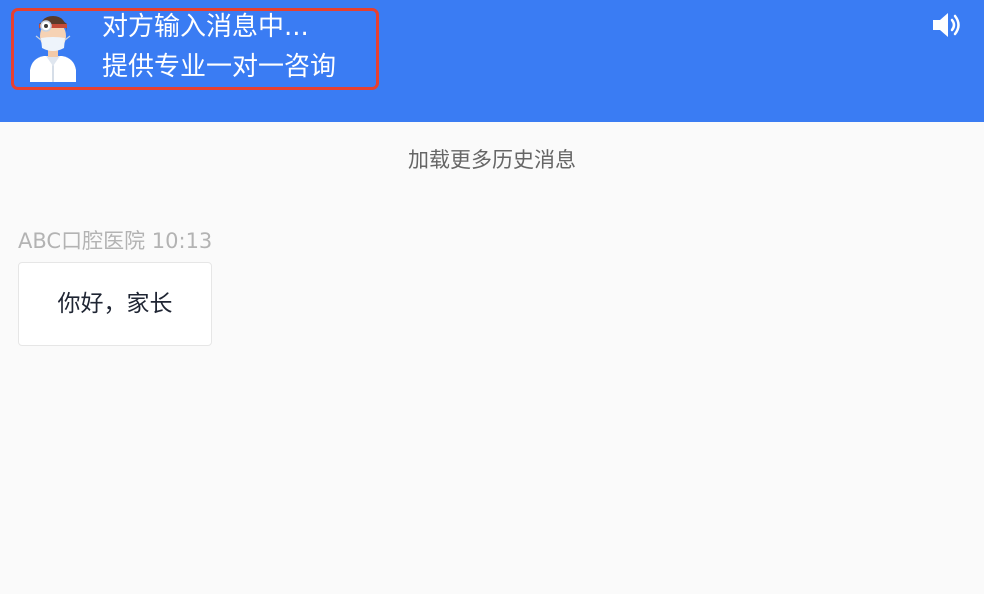 The width and height of the screenshot is (984, 594). I want to click on message-meta: ABC口腔医院 10:13, so click(115, 241).